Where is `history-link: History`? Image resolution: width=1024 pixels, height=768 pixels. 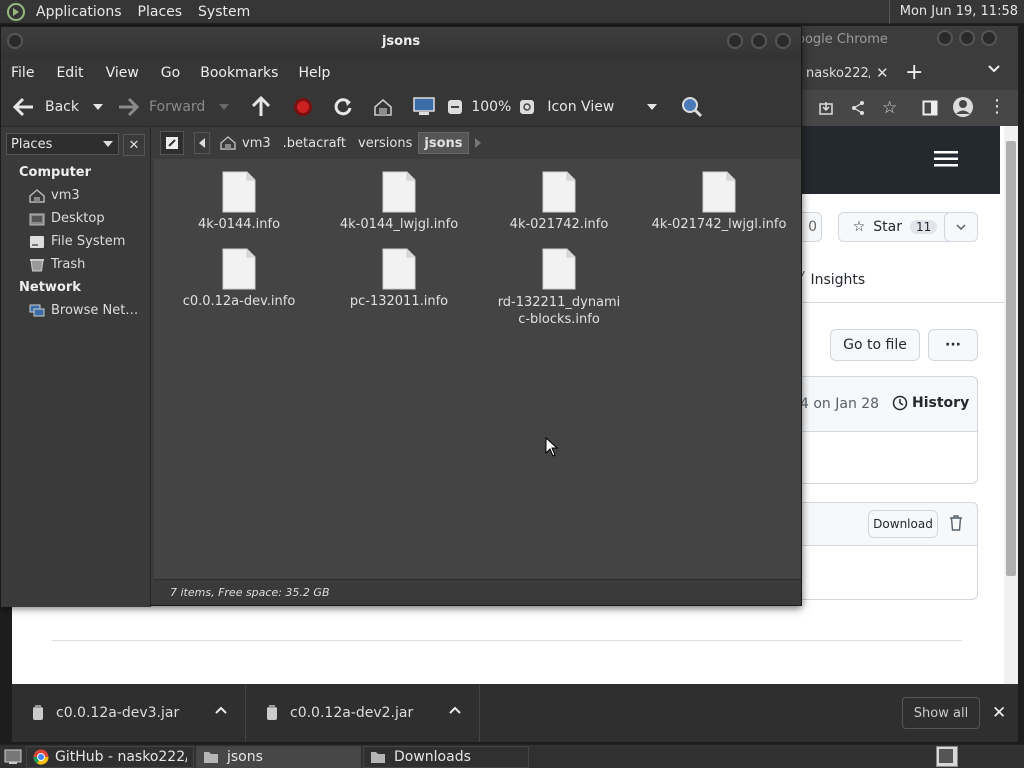
history-link: History is located at coordinates (930, 403).